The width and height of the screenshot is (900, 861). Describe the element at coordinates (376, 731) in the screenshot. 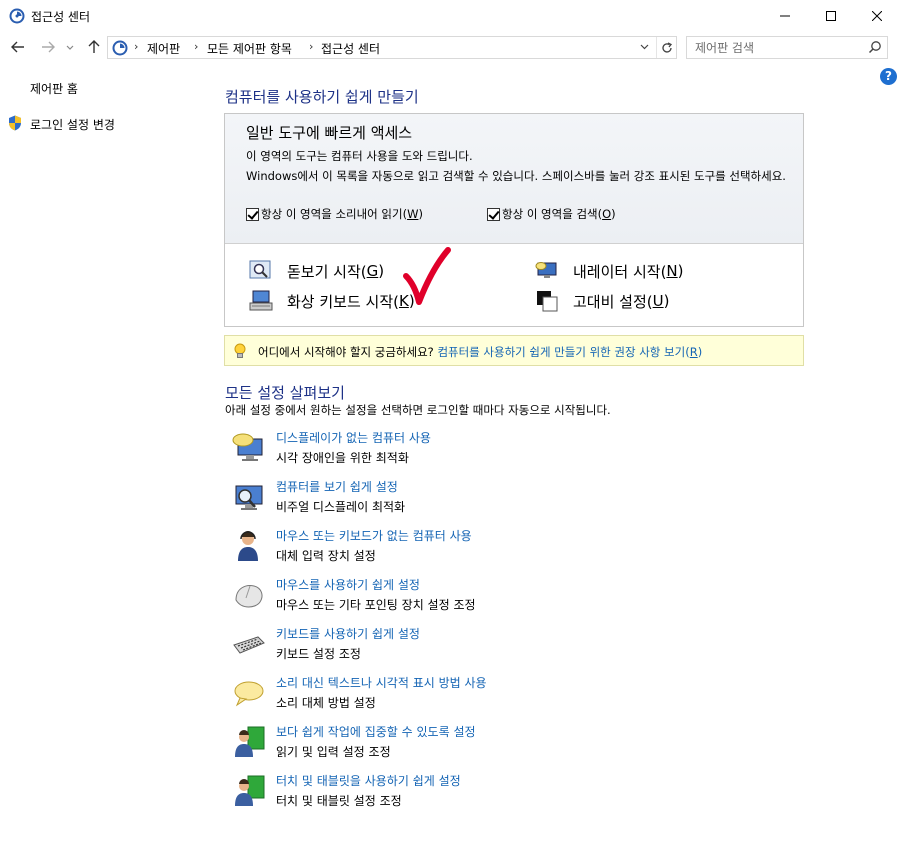

I see `setting-link: 보다 쉽게 작업에 집중할 수 있도록 설정` at that location.